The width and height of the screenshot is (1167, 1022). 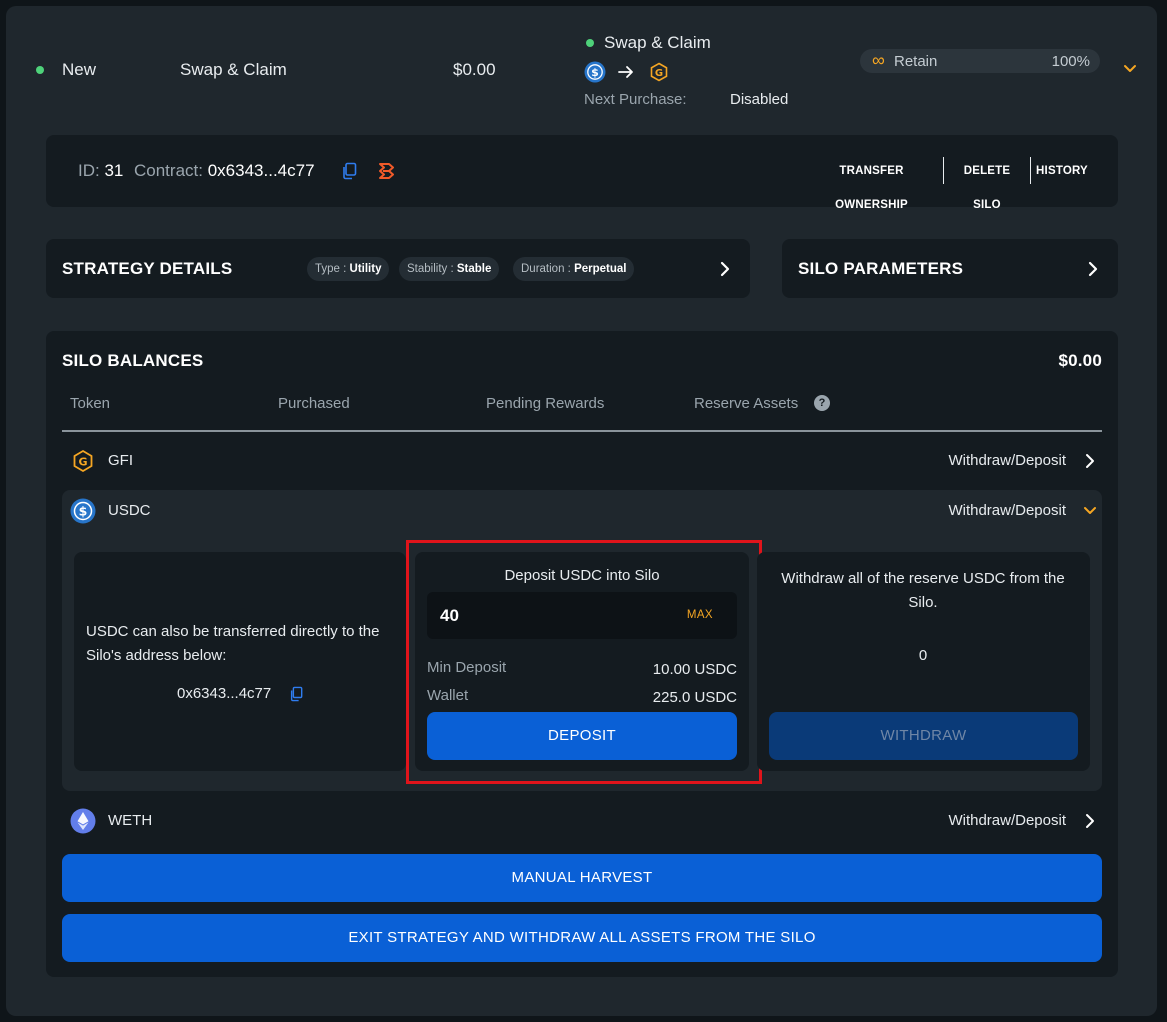 I want to click on silo-value: $0.00, so click(x=474, y=69).